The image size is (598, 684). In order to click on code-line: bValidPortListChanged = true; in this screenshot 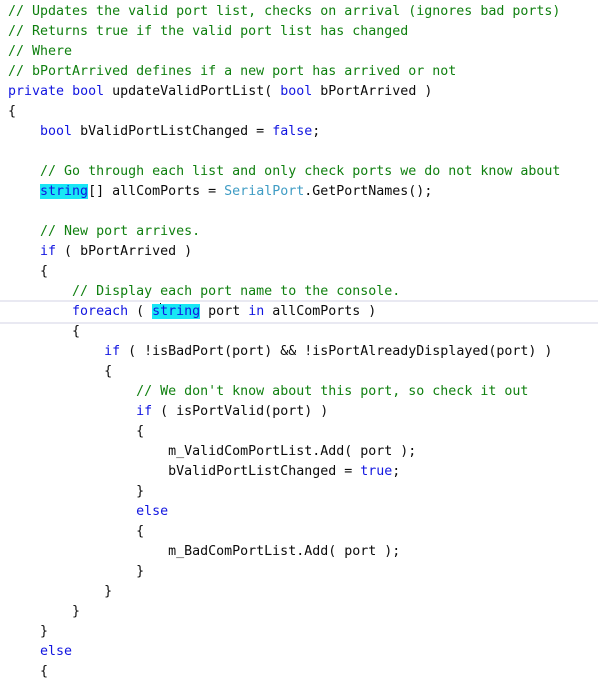, I will do `click(299, 472)`.